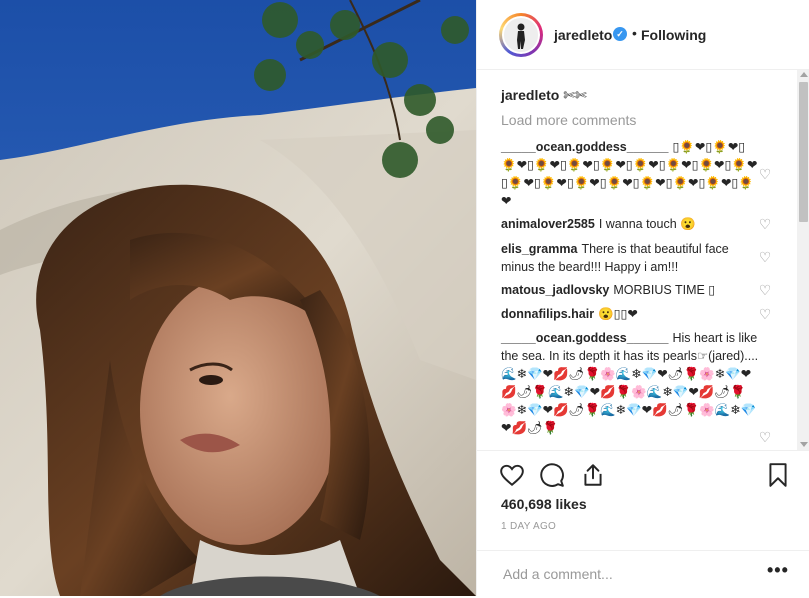 The width and height of the screenshot is (809, 598). I want to click on comment-username: matous_jadlovsky, so click(555, 290).